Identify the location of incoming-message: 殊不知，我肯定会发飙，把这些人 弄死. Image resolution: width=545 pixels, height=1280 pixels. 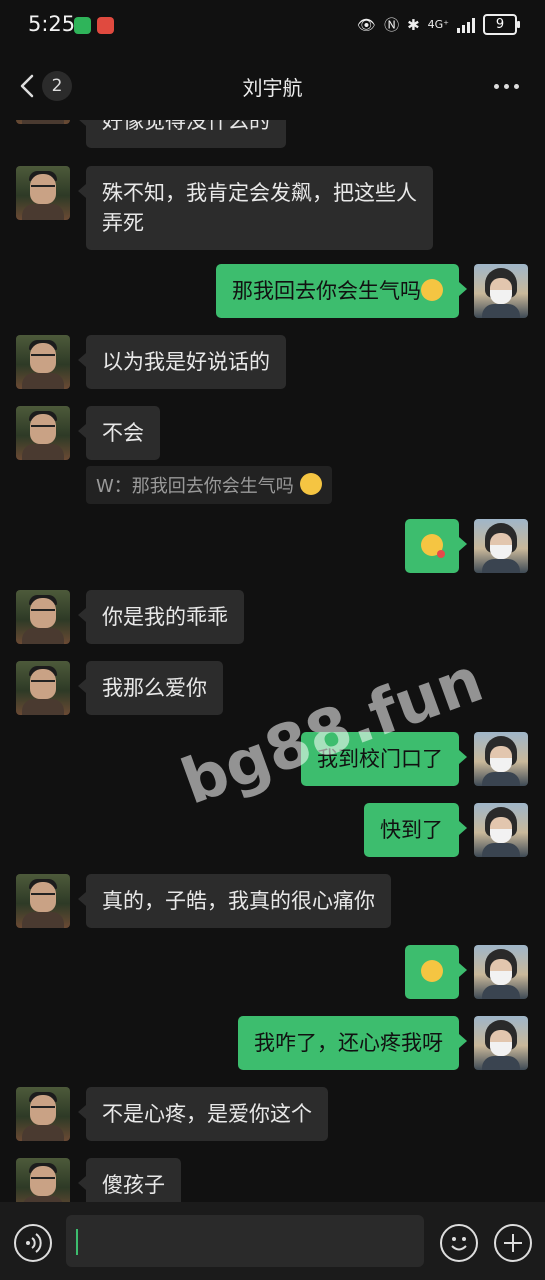
(255, 208).